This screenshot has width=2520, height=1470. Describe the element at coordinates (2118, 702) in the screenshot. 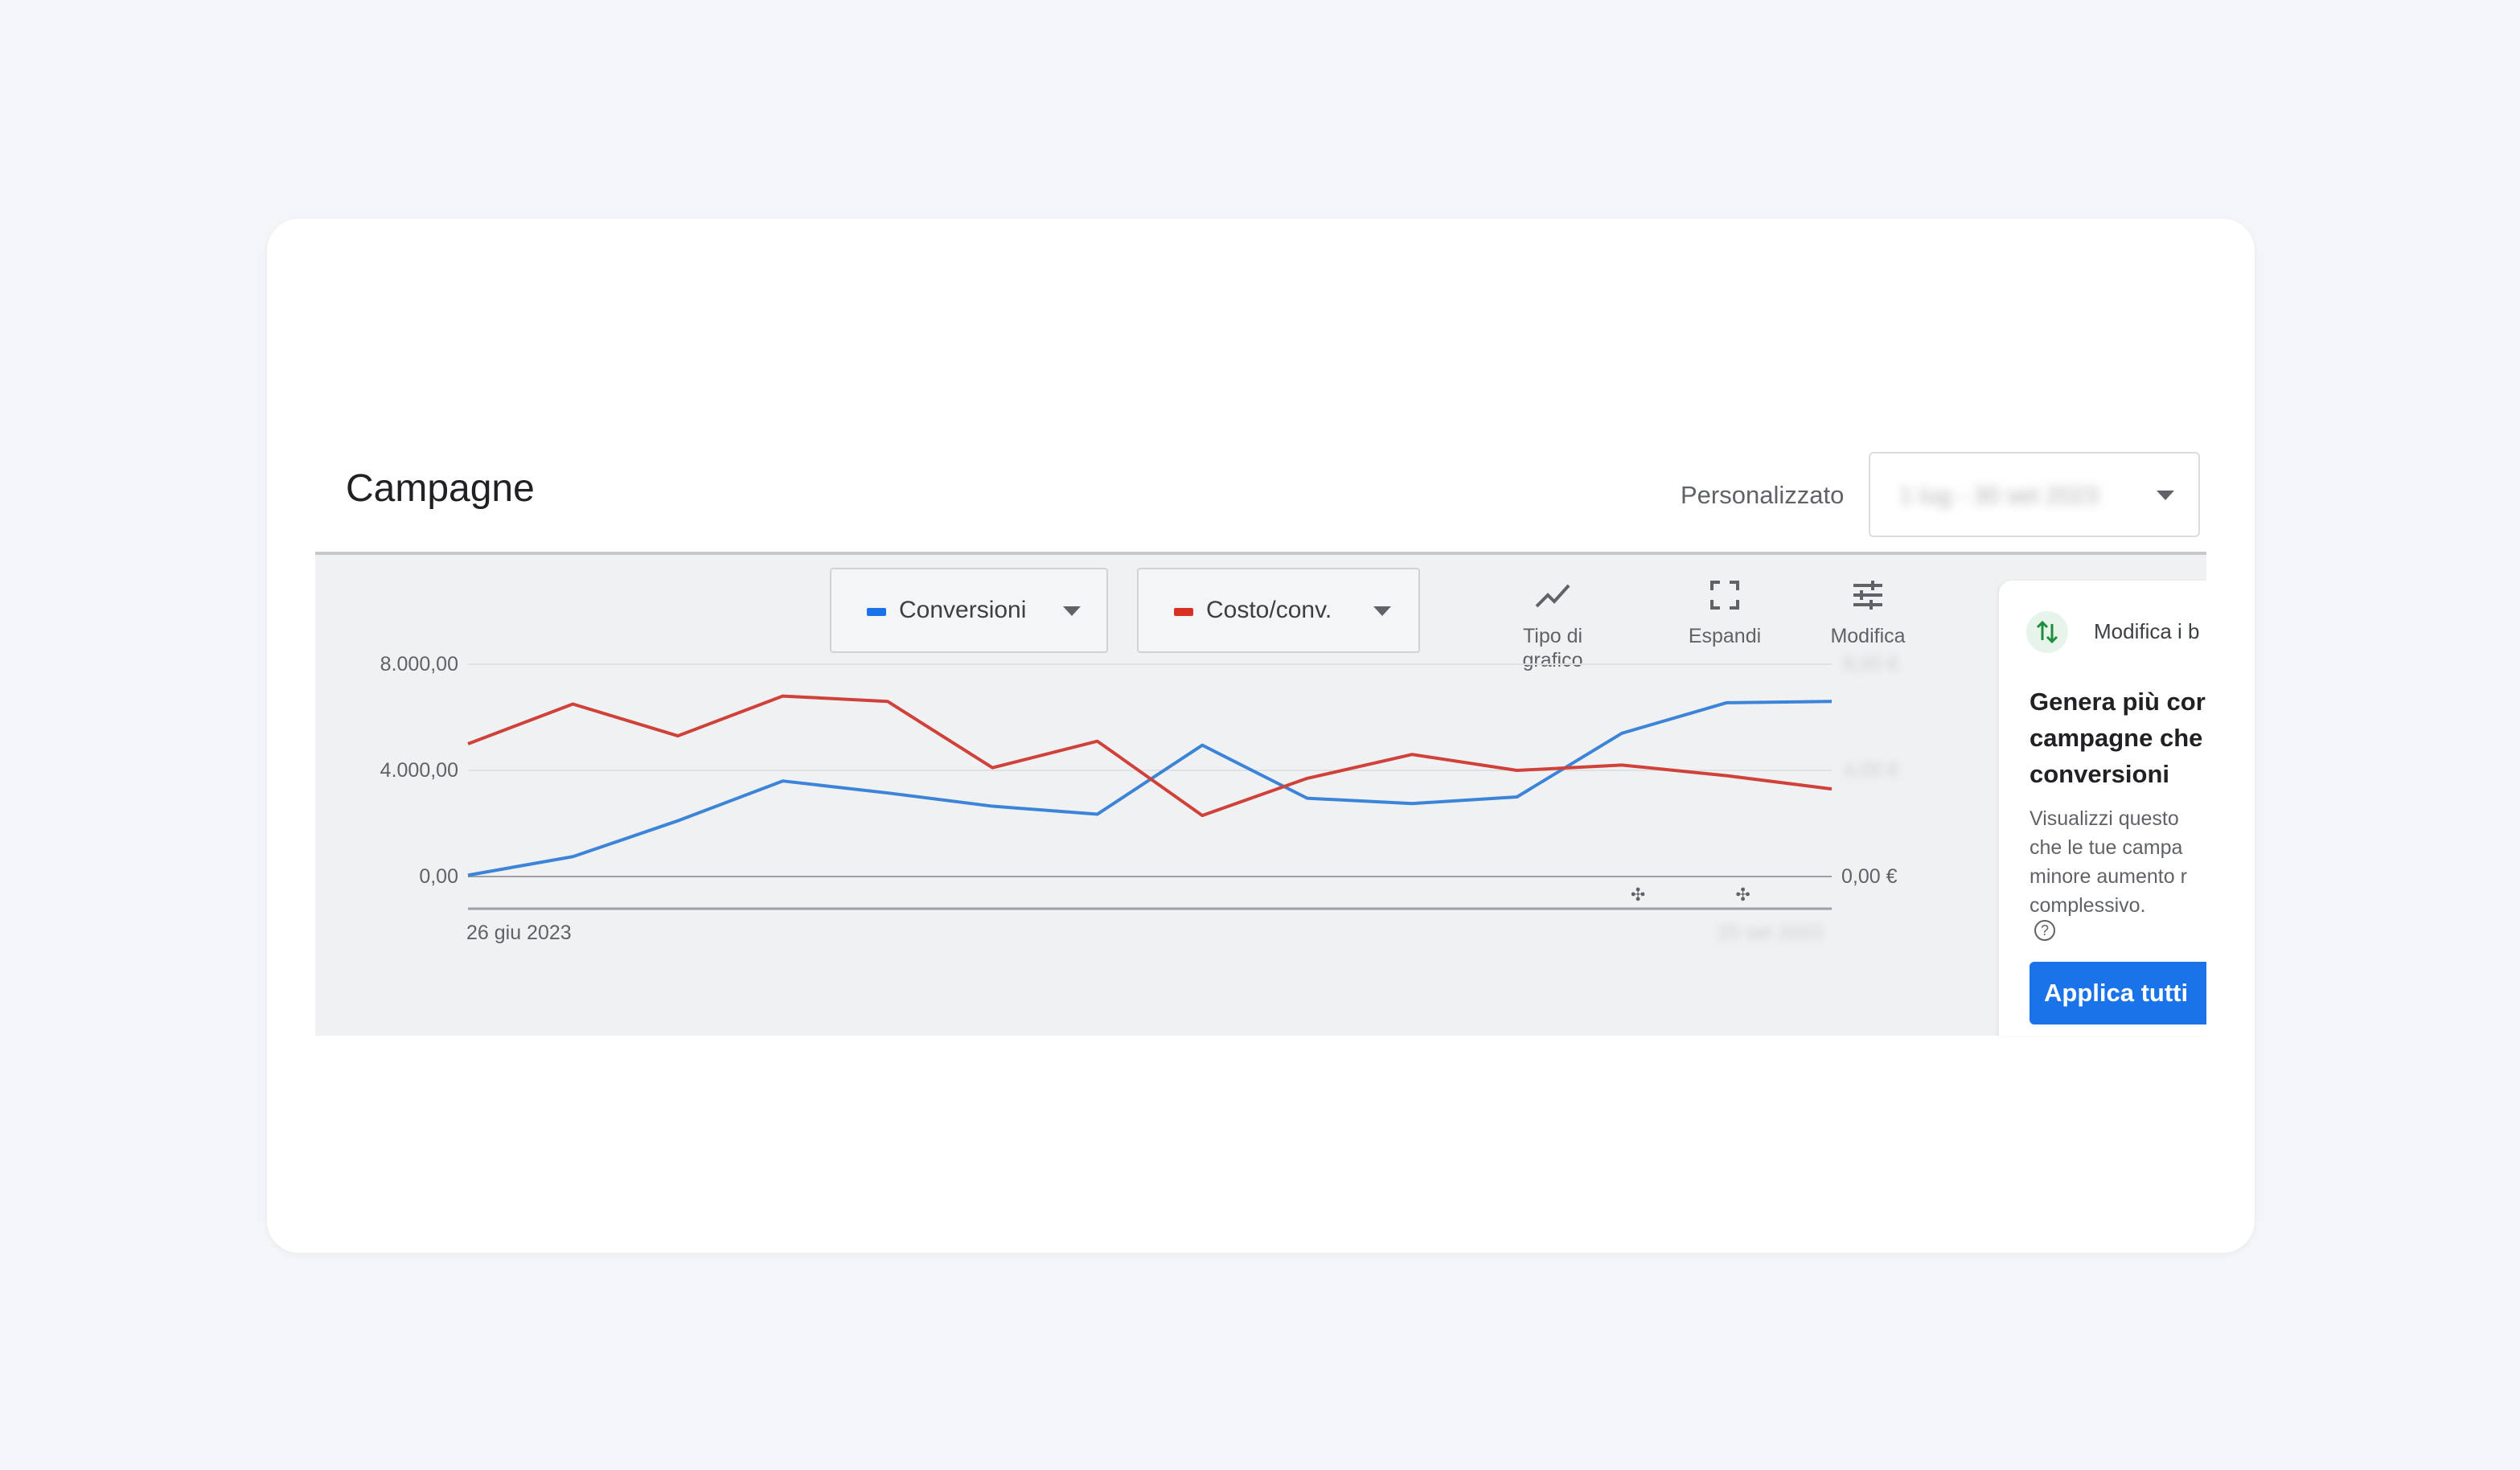

I see `title-line: Genera più cor` at that location.